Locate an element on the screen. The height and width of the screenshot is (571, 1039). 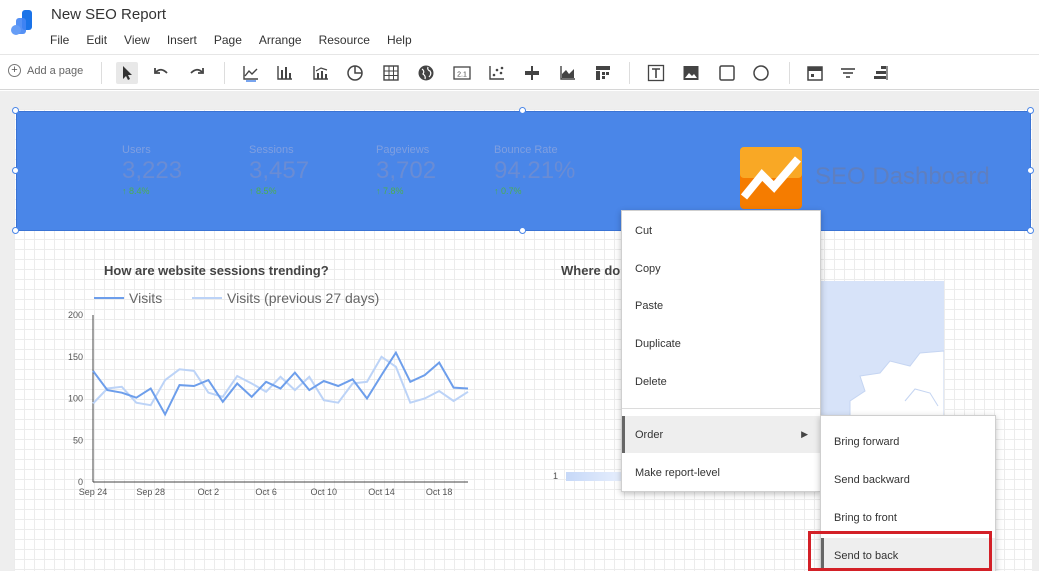
circle-icon is located at coordinates (761, 73).